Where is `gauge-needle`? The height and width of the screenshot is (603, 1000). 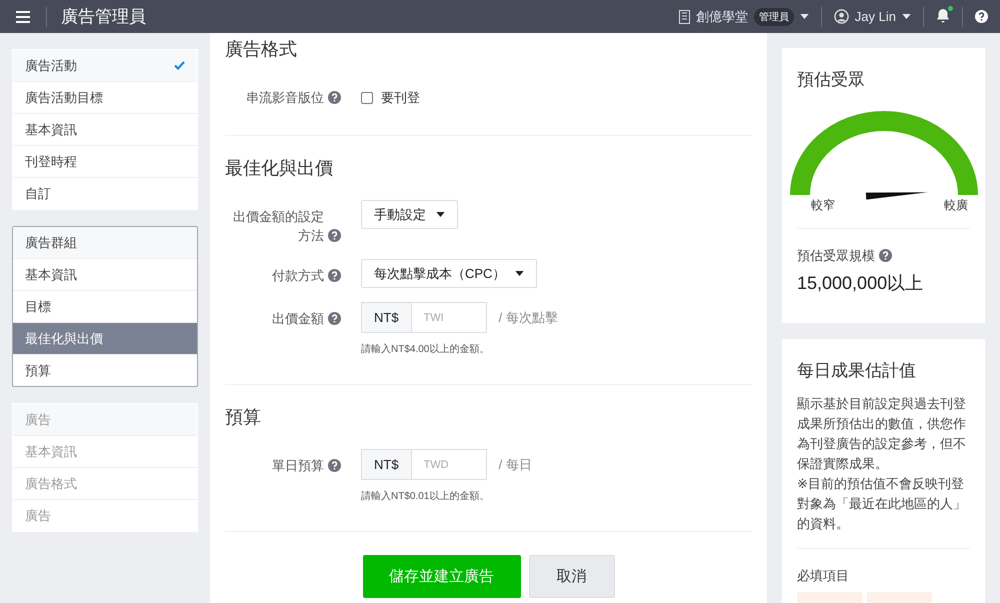
gauge-needle is located at coordinates (897, 196).